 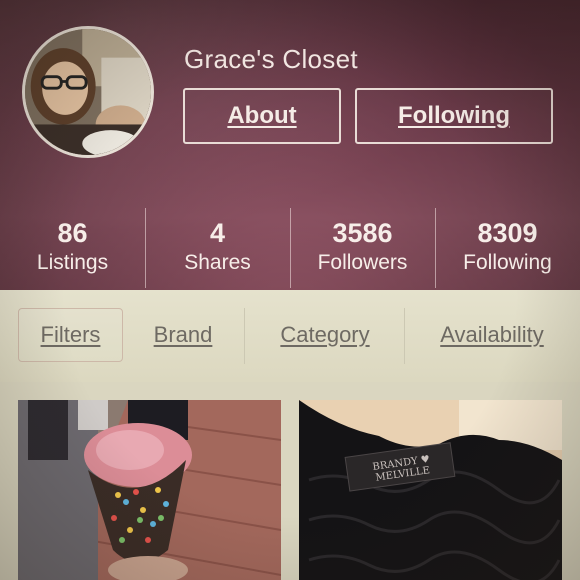 What do you see at coordinates (492, 335) in the screenshot?
I see `tab-availability: Availability` at bounding box center [492, 335].